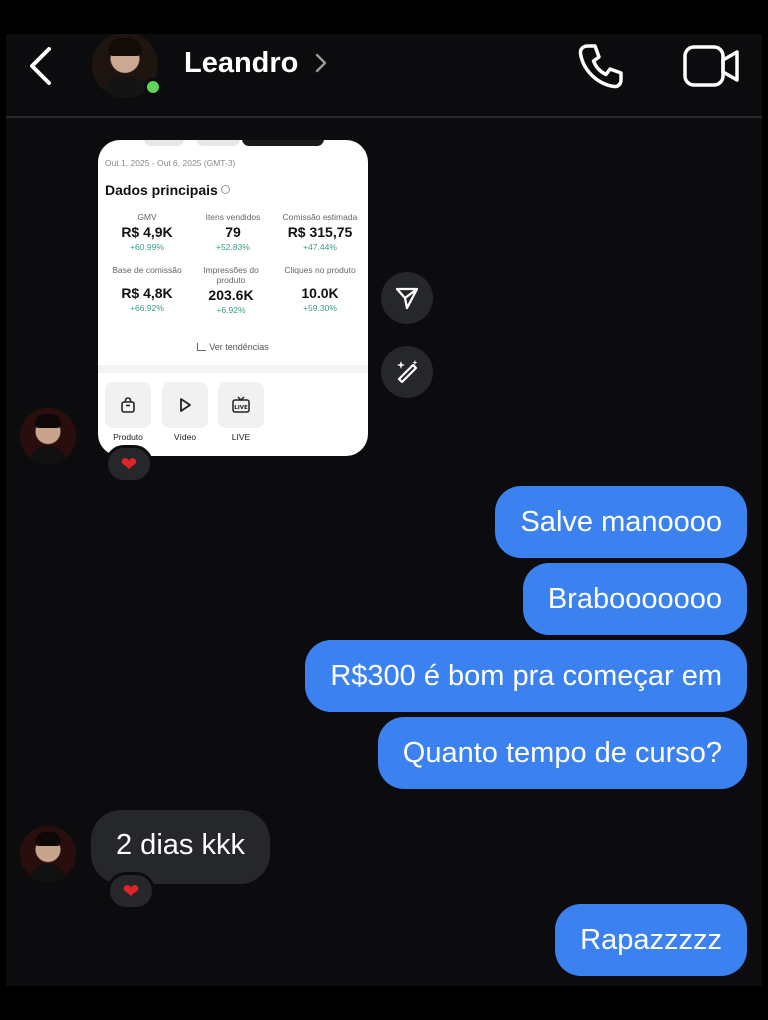  Describe the element at coordinates (147, 217) in the screenshot. I see `metric-label: GMV` at that location.